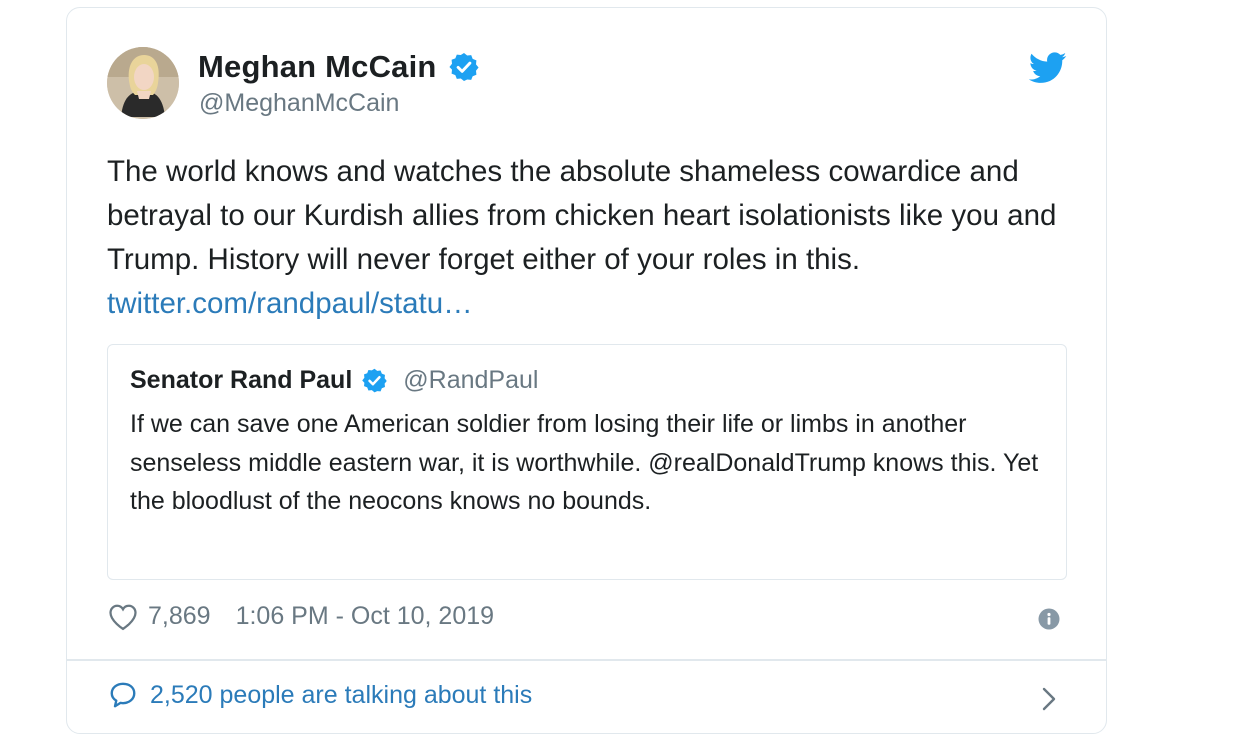  I want to click on chevron-right-icon, so click(1049, 699).